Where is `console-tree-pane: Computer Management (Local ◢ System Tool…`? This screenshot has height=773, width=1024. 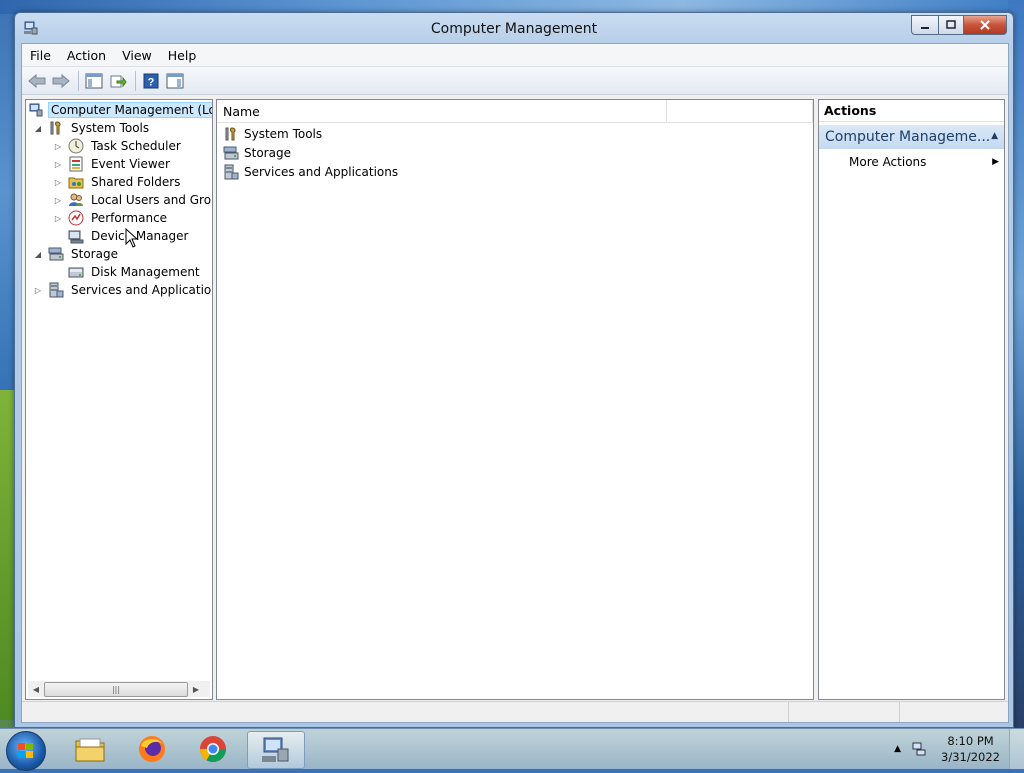 console-tree-pane: Computer Management (Local ◢ System Tool… is located at coordinates (119, 399).